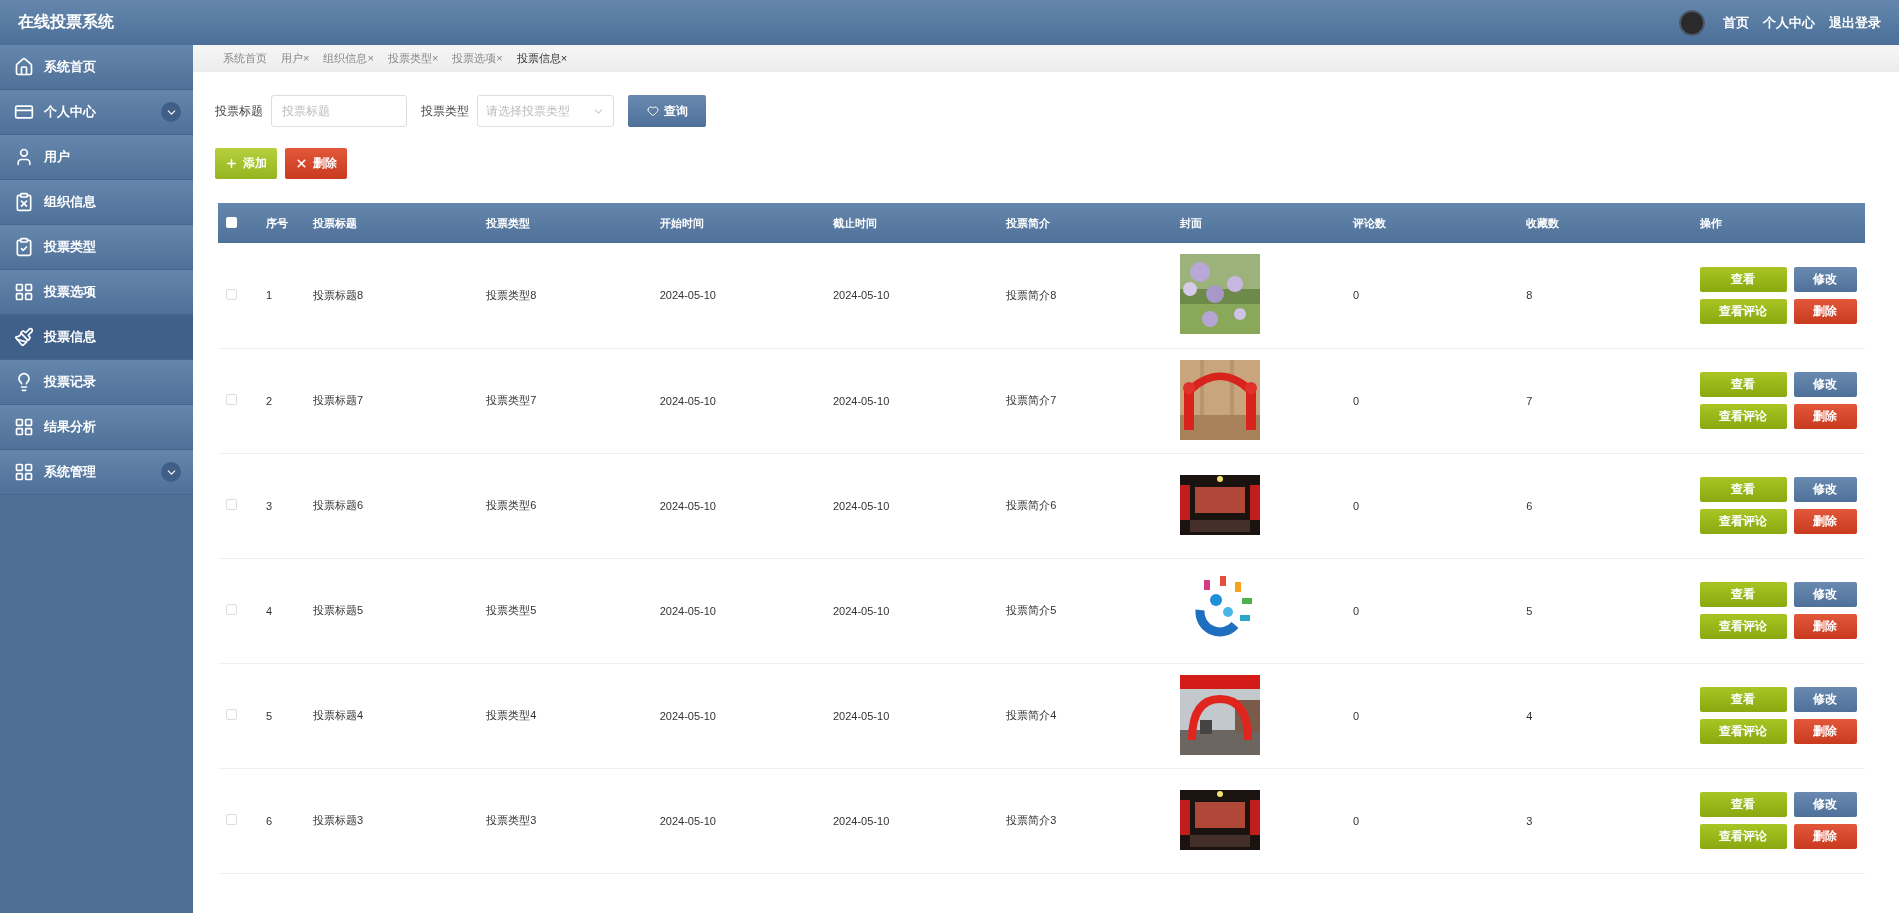 Image resolution: width=1899 pixels, height=913 pixels. Describe the element at coordinates (70, 427) in the screenshot. I see `sidebar-label: 结果分析` at that location.